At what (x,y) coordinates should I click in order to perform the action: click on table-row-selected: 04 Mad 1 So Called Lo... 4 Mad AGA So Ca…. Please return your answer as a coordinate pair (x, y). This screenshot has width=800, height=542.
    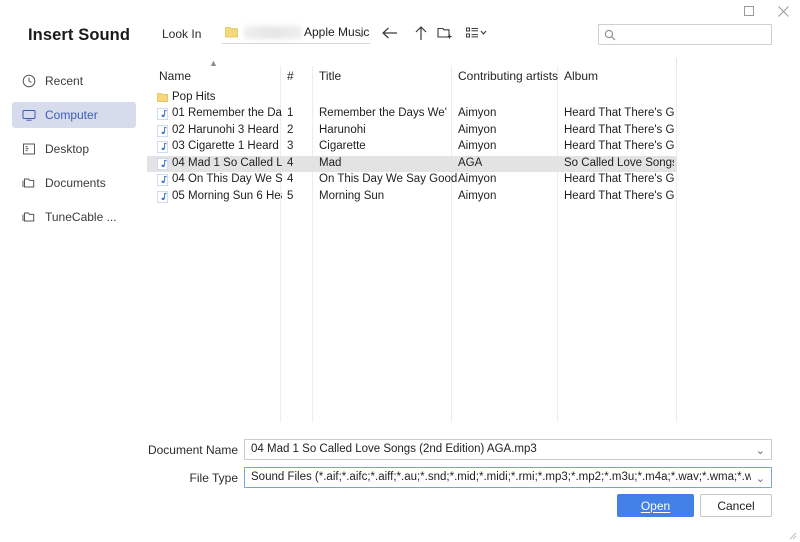
    Looking at the image, I should click on (412, 163).